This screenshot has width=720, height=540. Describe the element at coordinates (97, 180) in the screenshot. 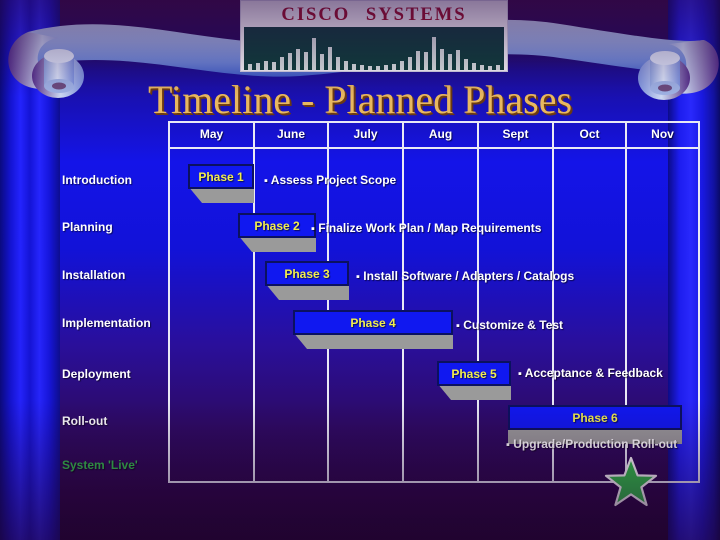

I see `row-label-introduction: Introduction` at that location.